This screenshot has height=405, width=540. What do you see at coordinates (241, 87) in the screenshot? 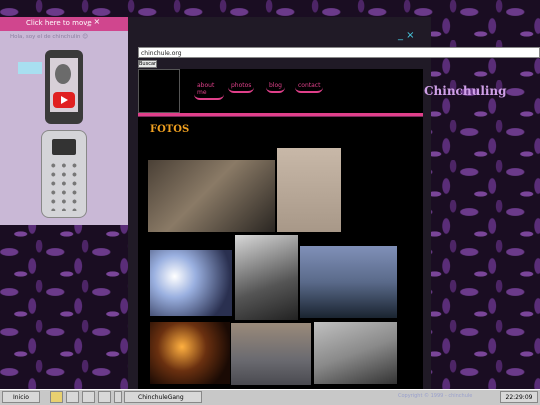
I see `nav-photos: photos` at bounding box center [241, 87].